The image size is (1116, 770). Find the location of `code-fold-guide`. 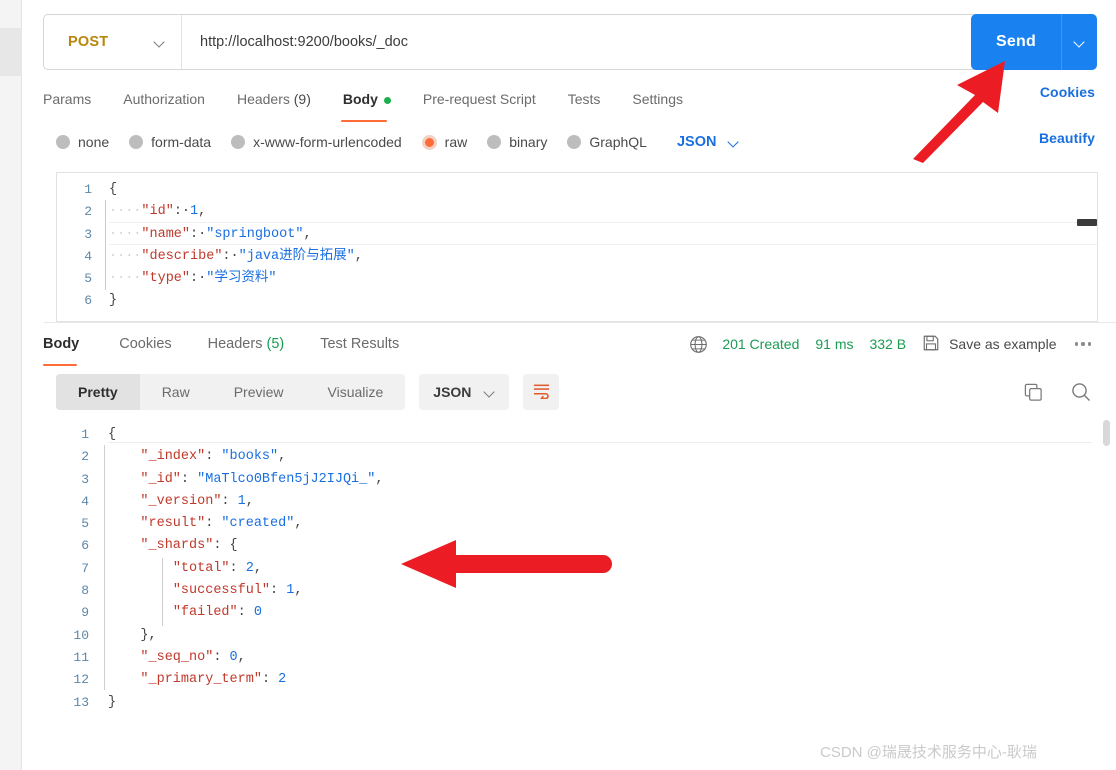

code-fold-guide is located at coordinates (105, 245).